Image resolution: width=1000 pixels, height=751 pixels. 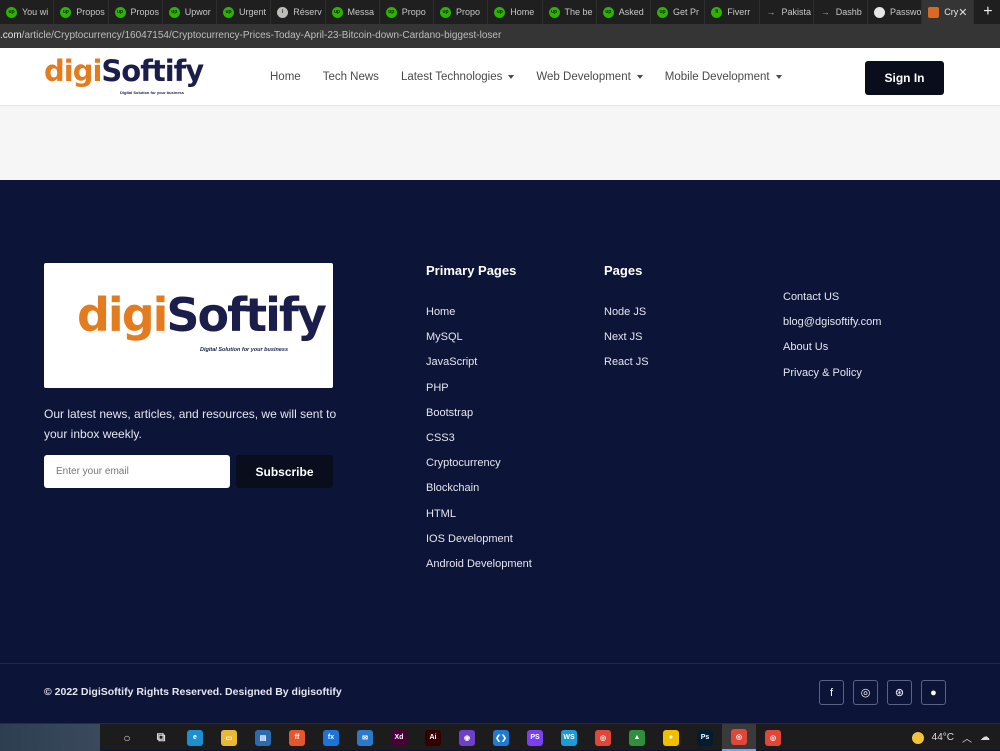 I want to click on browser-tab: fi Fiverr, so click(x=732, y=12).